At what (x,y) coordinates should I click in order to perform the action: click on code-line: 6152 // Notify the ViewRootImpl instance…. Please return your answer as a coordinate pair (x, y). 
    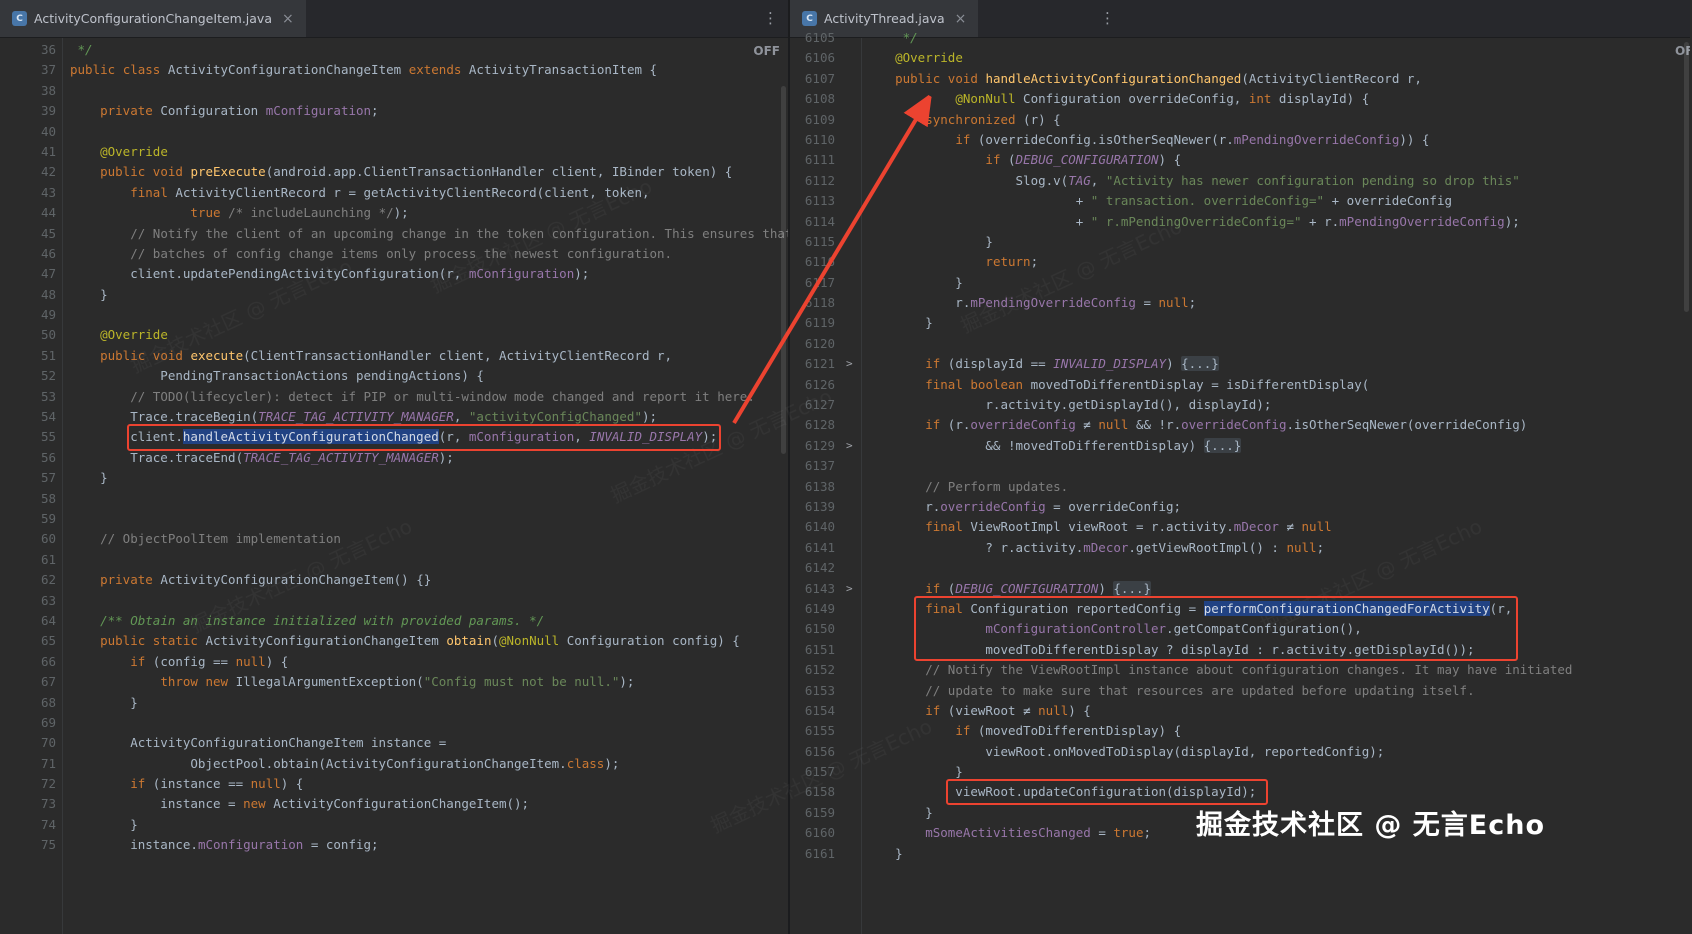
    Looking at the image, I should click on (1240, 670).